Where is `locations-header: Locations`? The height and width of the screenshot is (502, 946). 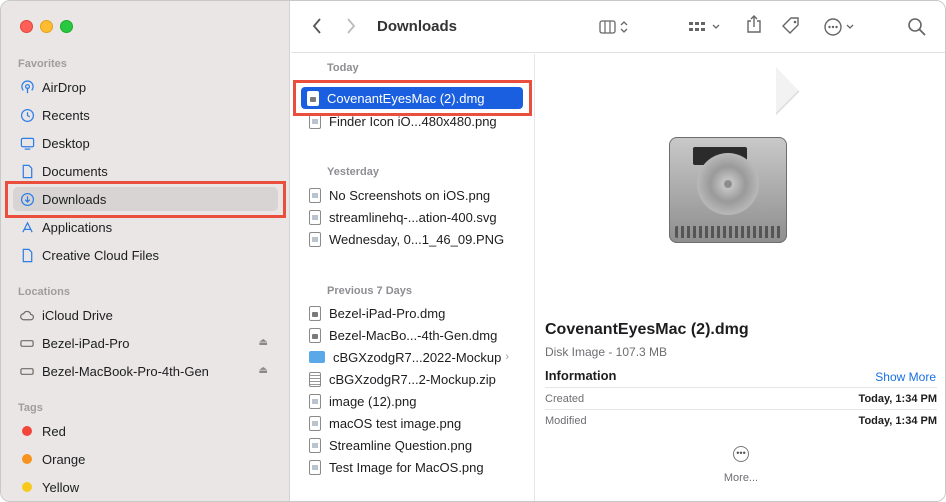 locations-header: Locations is located at coordinates (44, 292).